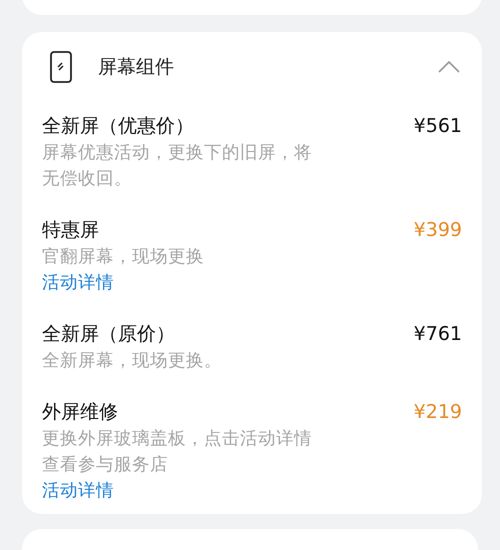  I want to click on price: ¥761, so click(438, 334).